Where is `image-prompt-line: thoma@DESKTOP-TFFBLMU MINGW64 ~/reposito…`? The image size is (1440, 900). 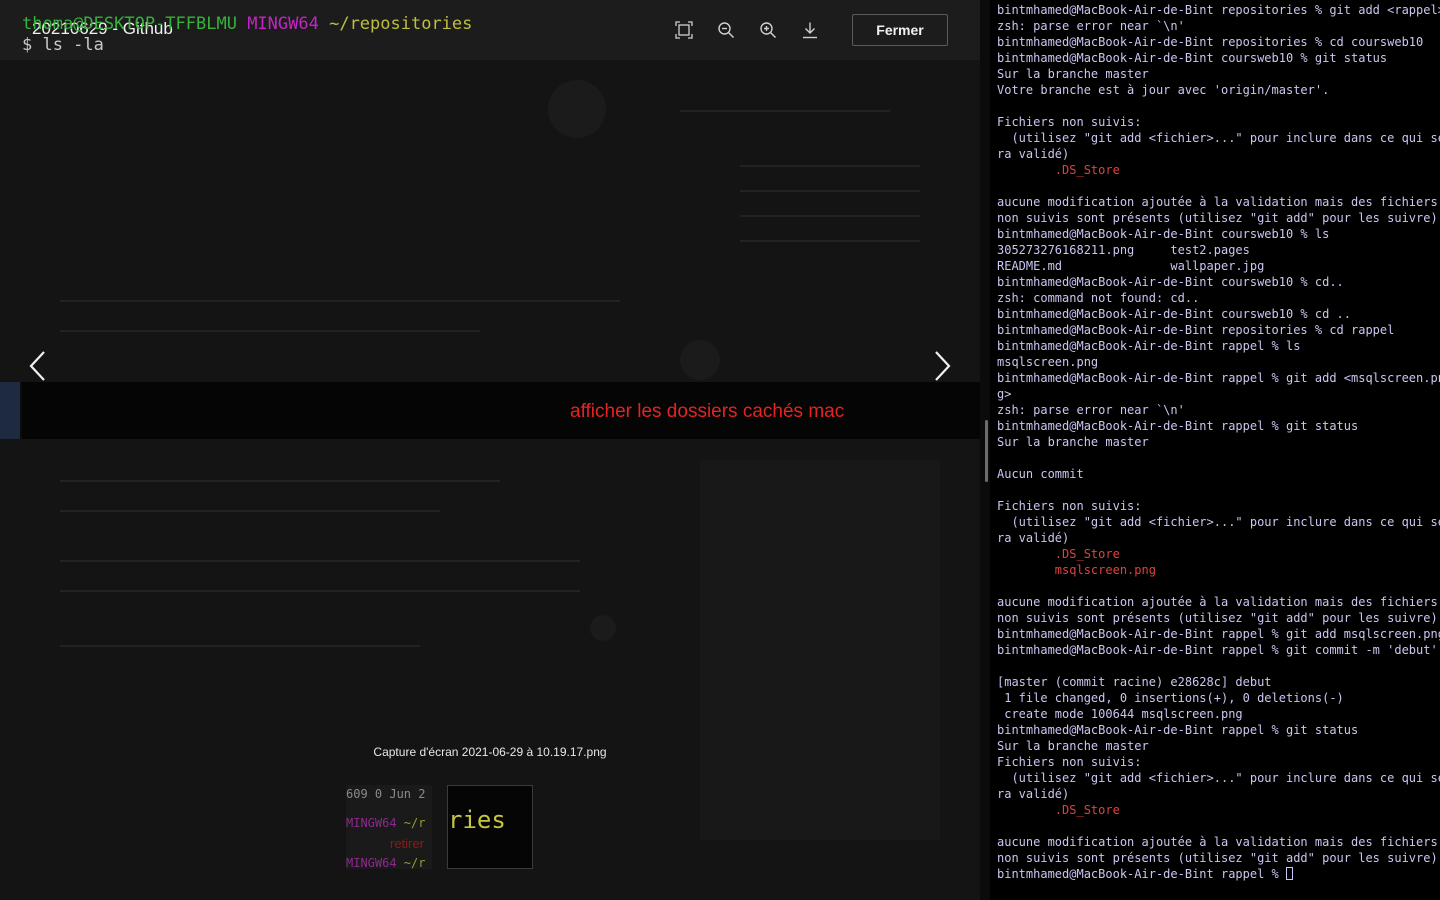
image-prompt-line: thoma@DESKTOP-TFFBLMU MINGW64 ~/reposito… is located at coordinates (247, 24).